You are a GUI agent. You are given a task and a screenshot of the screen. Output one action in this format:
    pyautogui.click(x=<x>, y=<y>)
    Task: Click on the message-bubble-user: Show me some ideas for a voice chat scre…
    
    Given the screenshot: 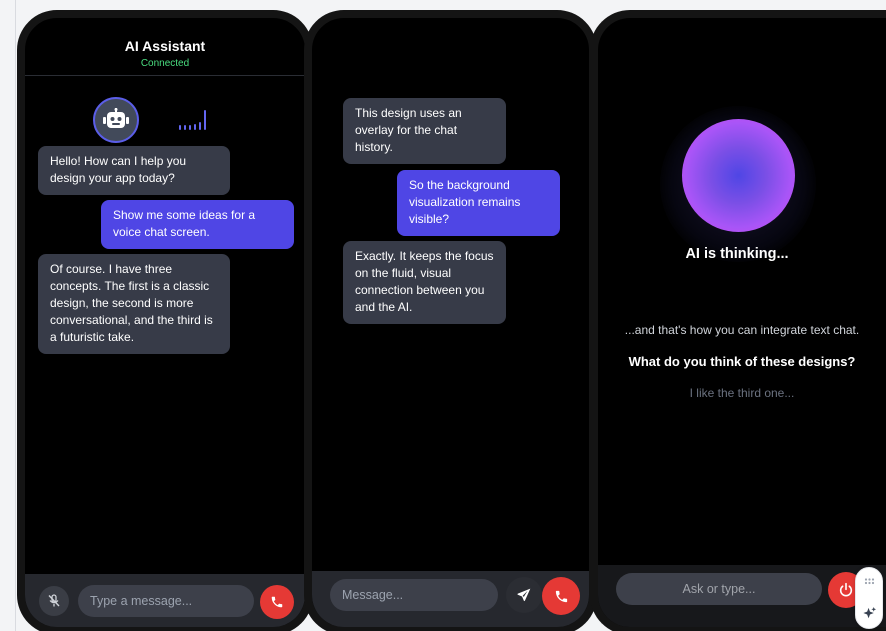 What is the action you would take?
    pyautogui.click(x=197, y=224)
    